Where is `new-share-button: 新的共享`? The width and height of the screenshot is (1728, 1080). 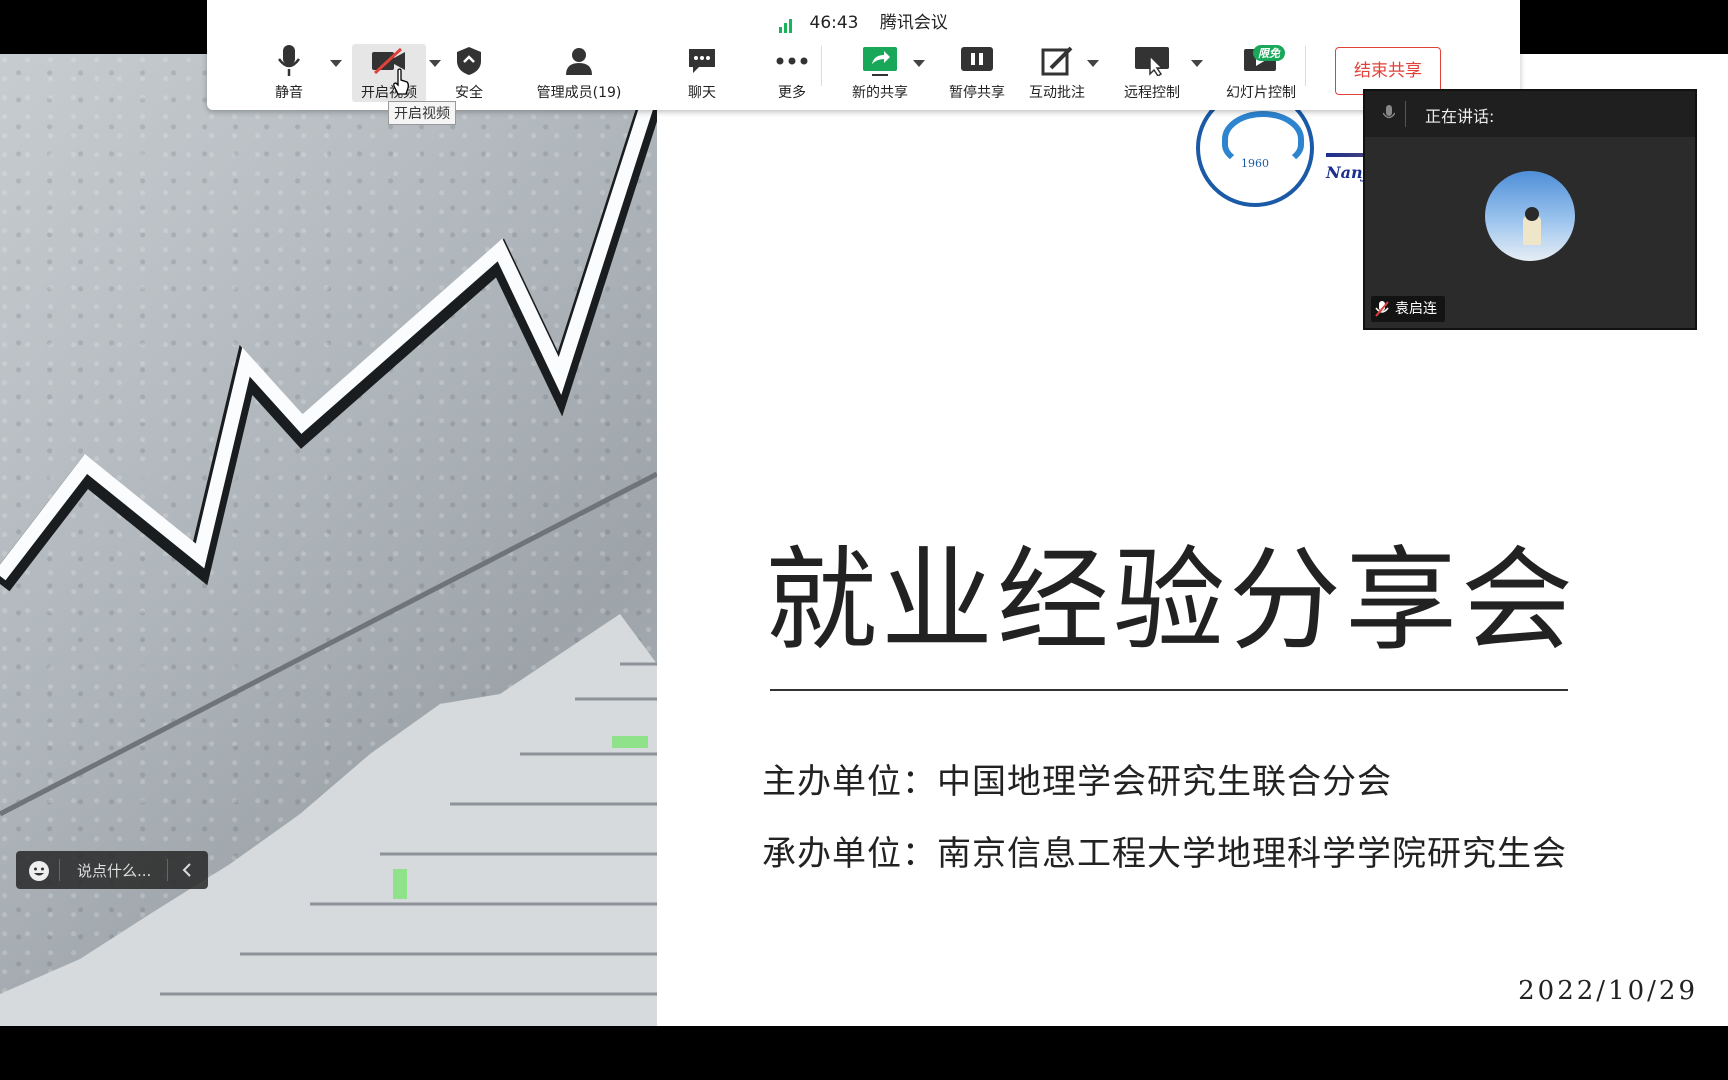
new-share-button: 新的共享 is located at coordinates (880, 74).